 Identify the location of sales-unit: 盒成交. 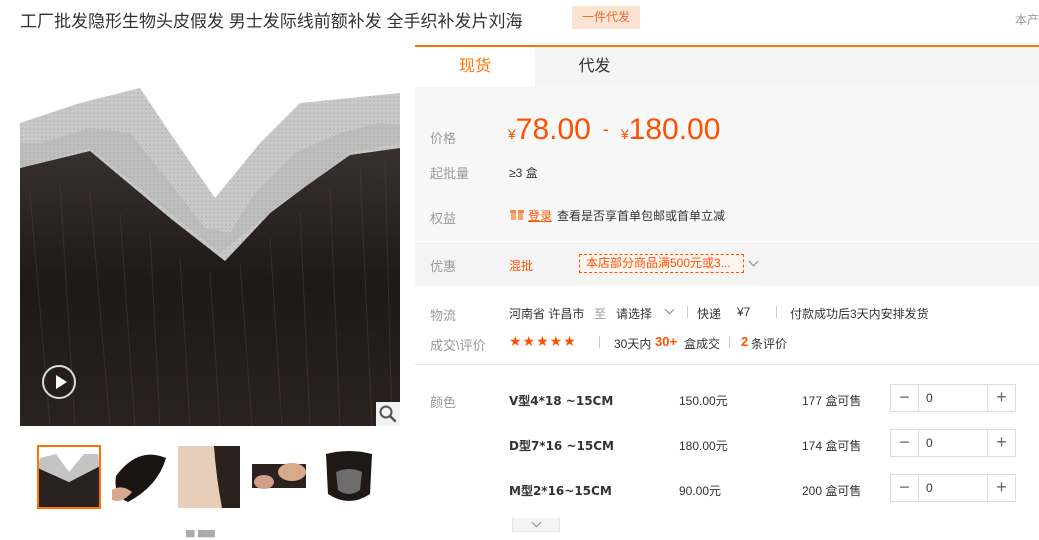
(702, 344).